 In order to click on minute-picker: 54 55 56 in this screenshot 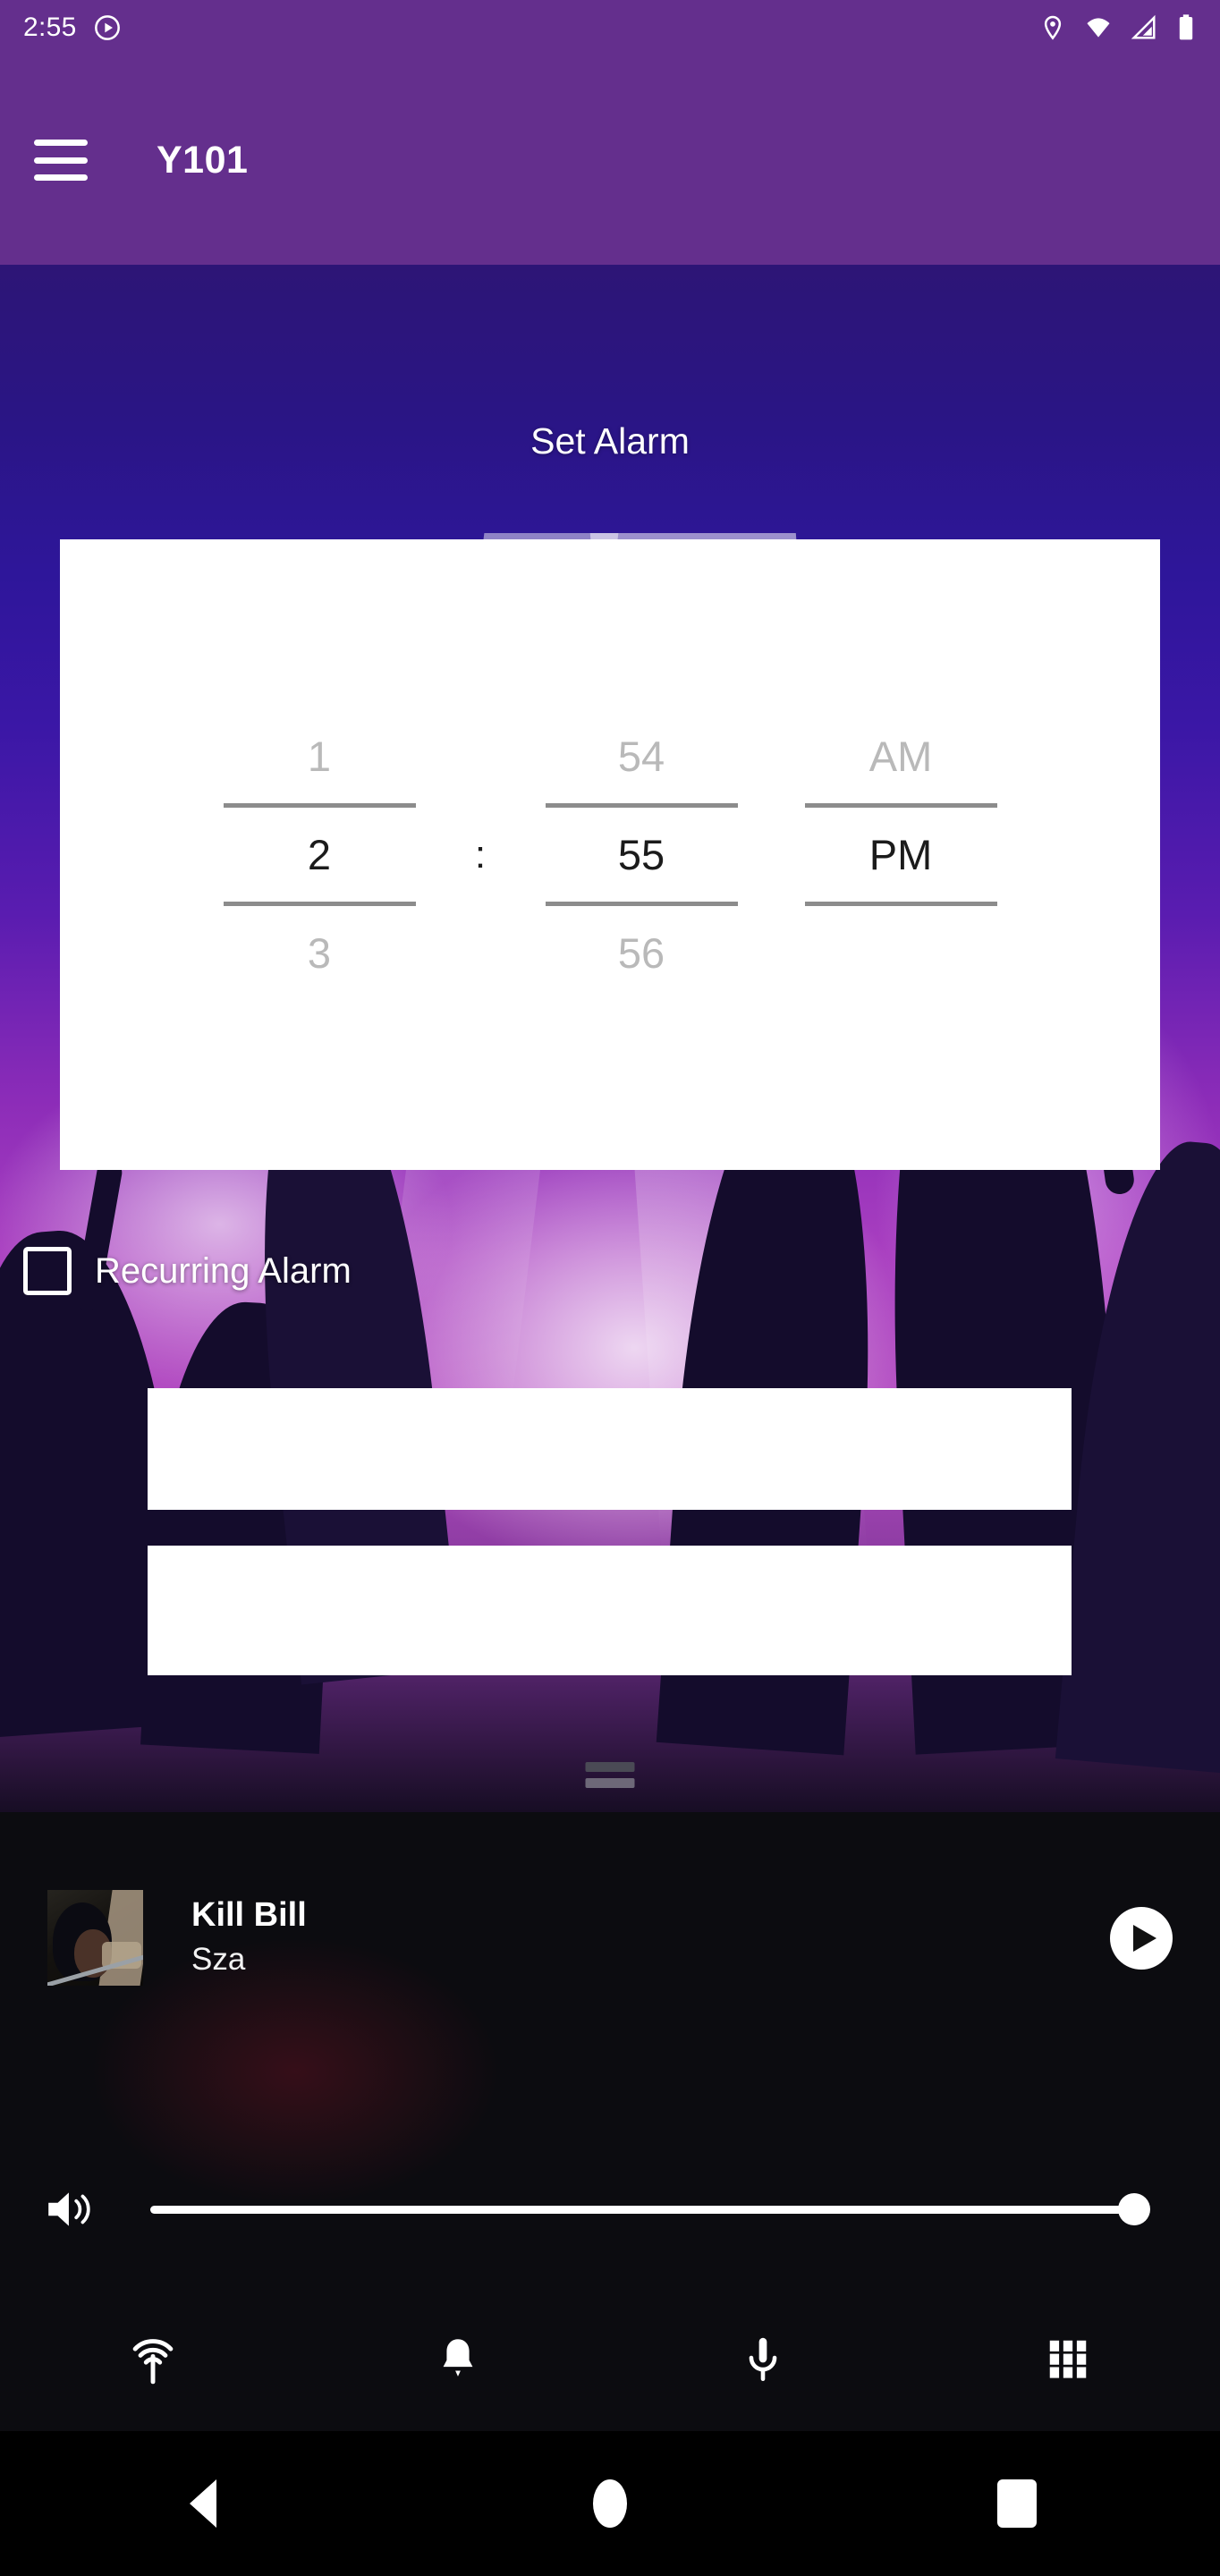, I will do `click(641, 854)`.